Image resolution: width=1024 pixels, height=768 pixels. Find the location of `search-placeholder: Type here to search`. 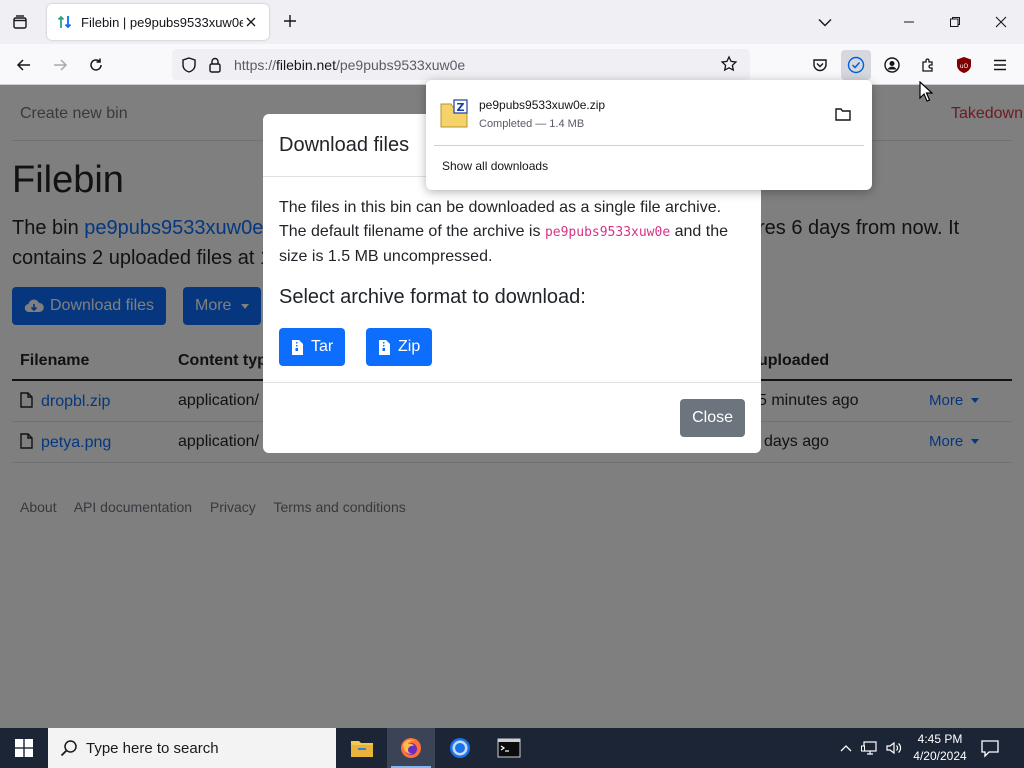

search-placeholder: Type here to search is located at coordinates (152, 748).